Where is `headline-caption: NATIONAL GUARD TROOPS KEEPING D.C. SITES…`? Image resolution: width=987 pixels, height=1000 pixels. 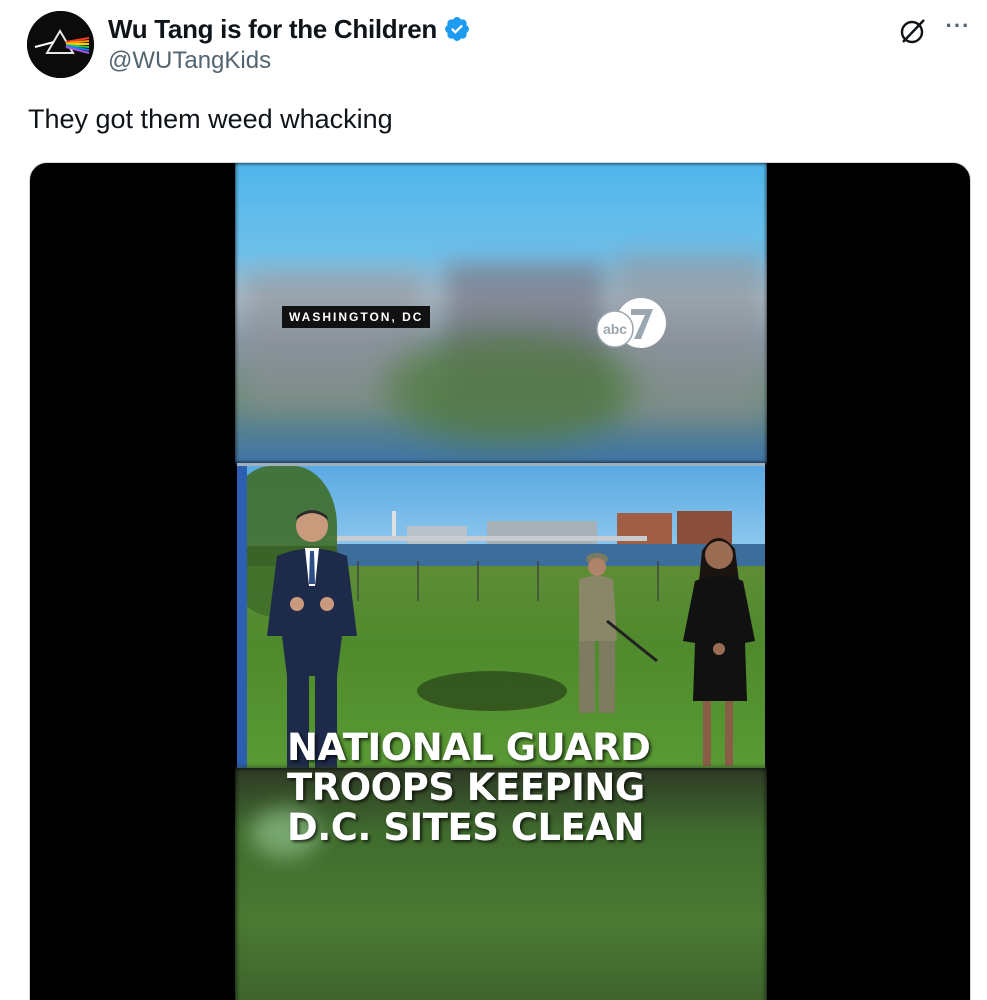
headline-caption: NATIONAL GUARD TROOPS KEEPING D.C. SITES… is located at coordinates (522, 788).